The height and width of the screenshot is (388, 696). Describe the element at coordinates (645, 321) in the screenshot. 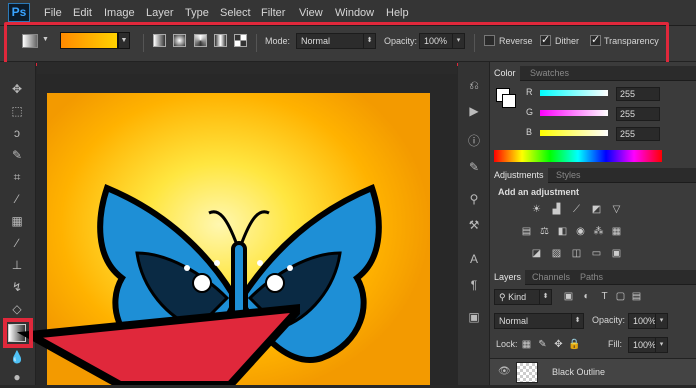

I see `layer-opacity-value: 100%` at that location.